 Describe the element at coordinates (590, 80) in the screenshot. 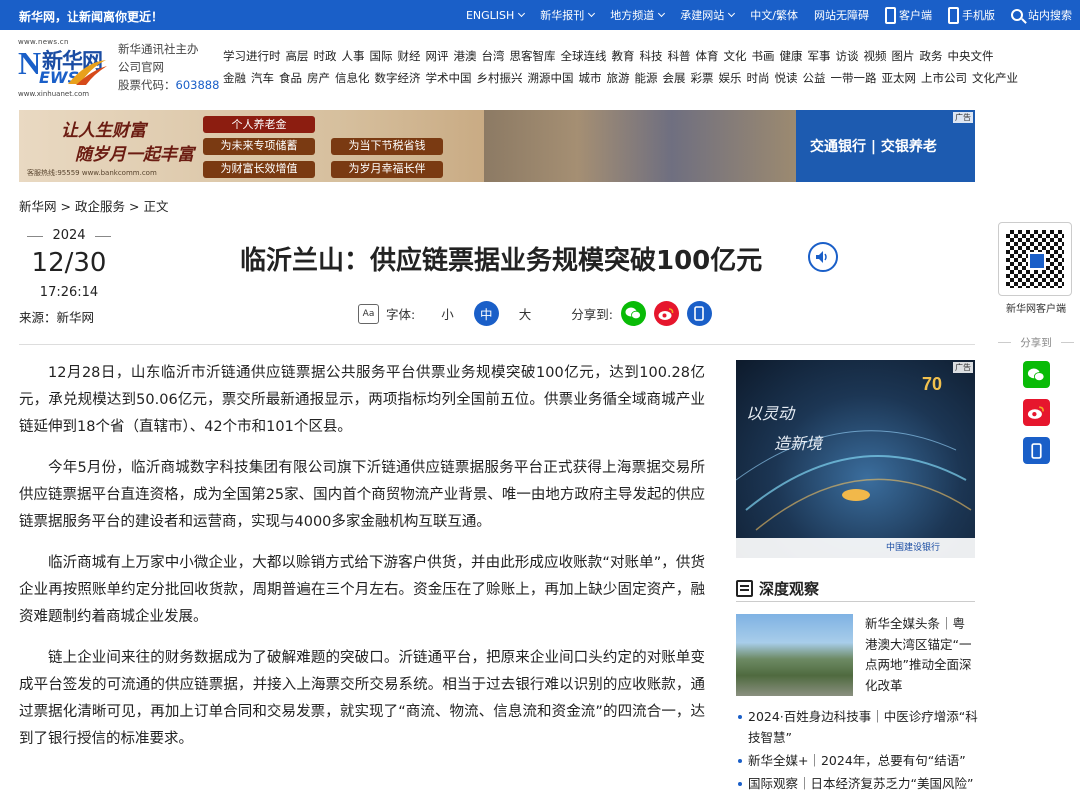

I see `main-nav-item: 城市` at that location.